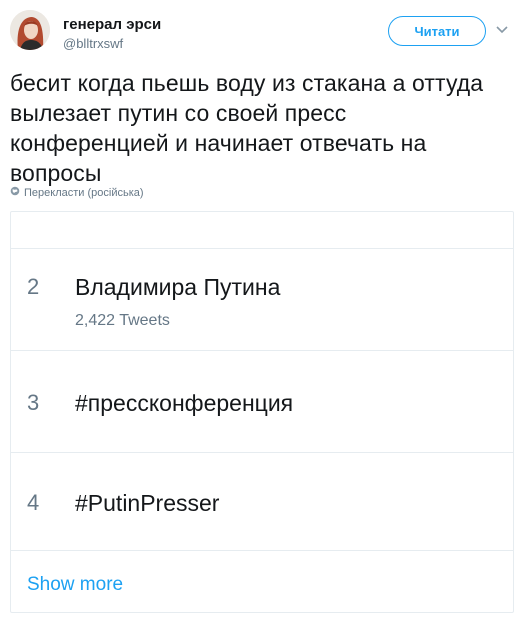 This screenshot has width=526, height=617. I want to click on translate-link: Перекласти (російська), so click(77, 192).